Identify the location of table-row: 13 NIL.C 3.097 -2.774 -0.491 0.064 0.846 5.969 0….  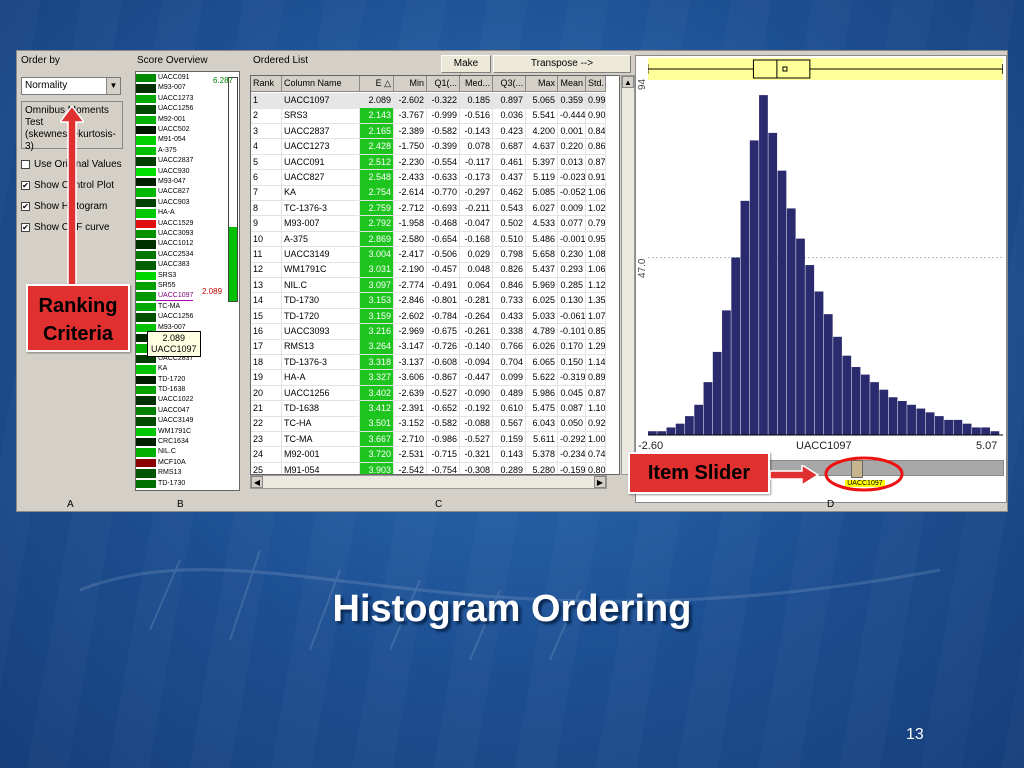
(428, 285).